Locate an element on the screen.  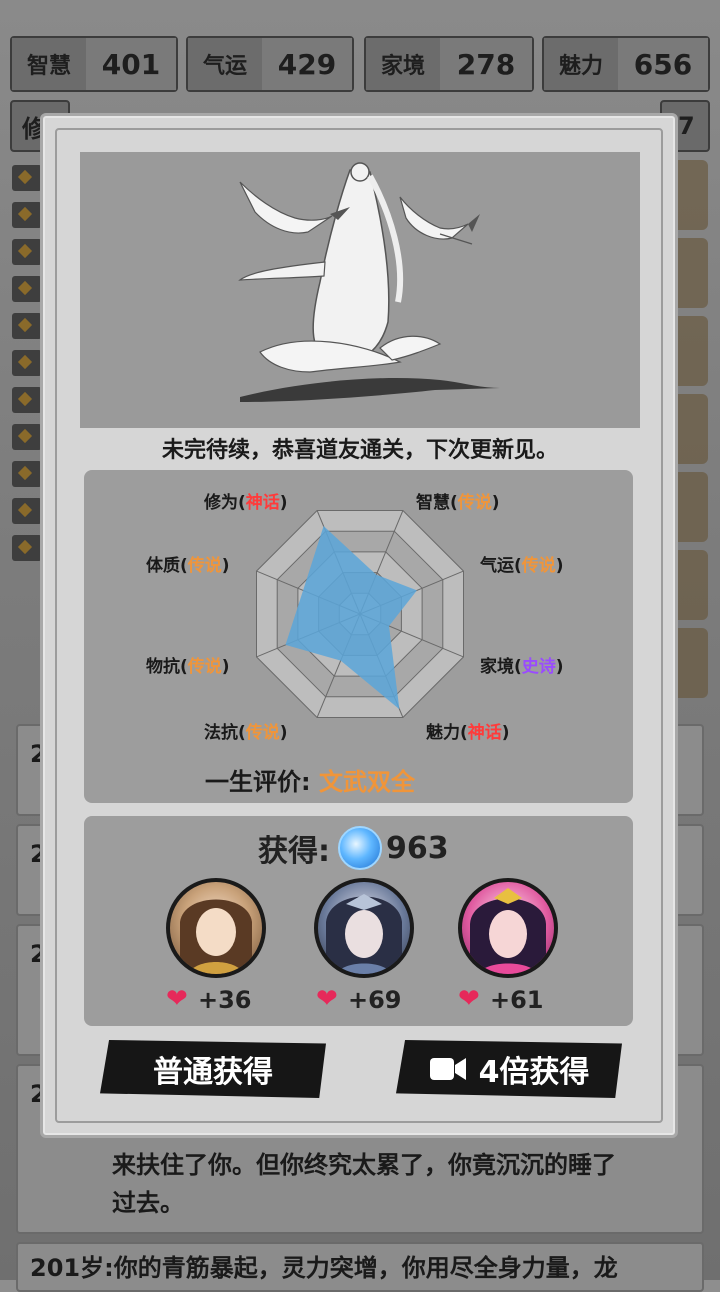
affection-value: +61 is located at coordinates (517, 1000).